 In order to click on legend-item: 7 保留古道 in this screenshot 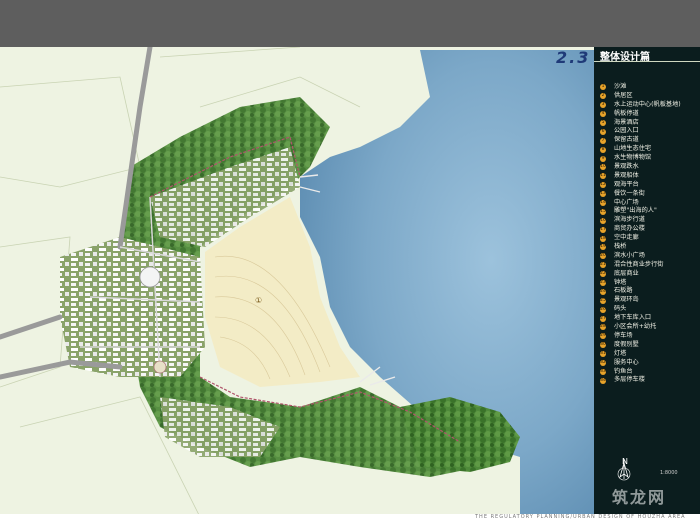, I will do `click(648, 140)`.